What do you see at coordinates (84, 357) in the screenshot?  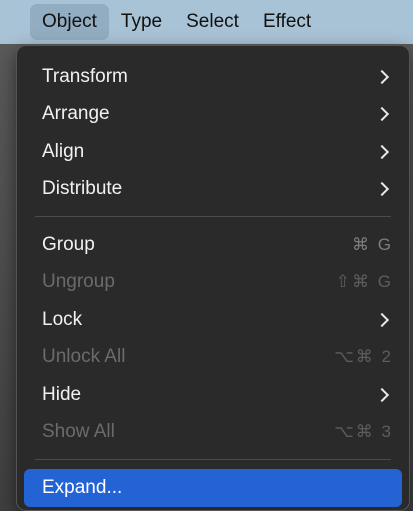 I see `menu-item-label: Unlock All` at bounding box center [84, 357].